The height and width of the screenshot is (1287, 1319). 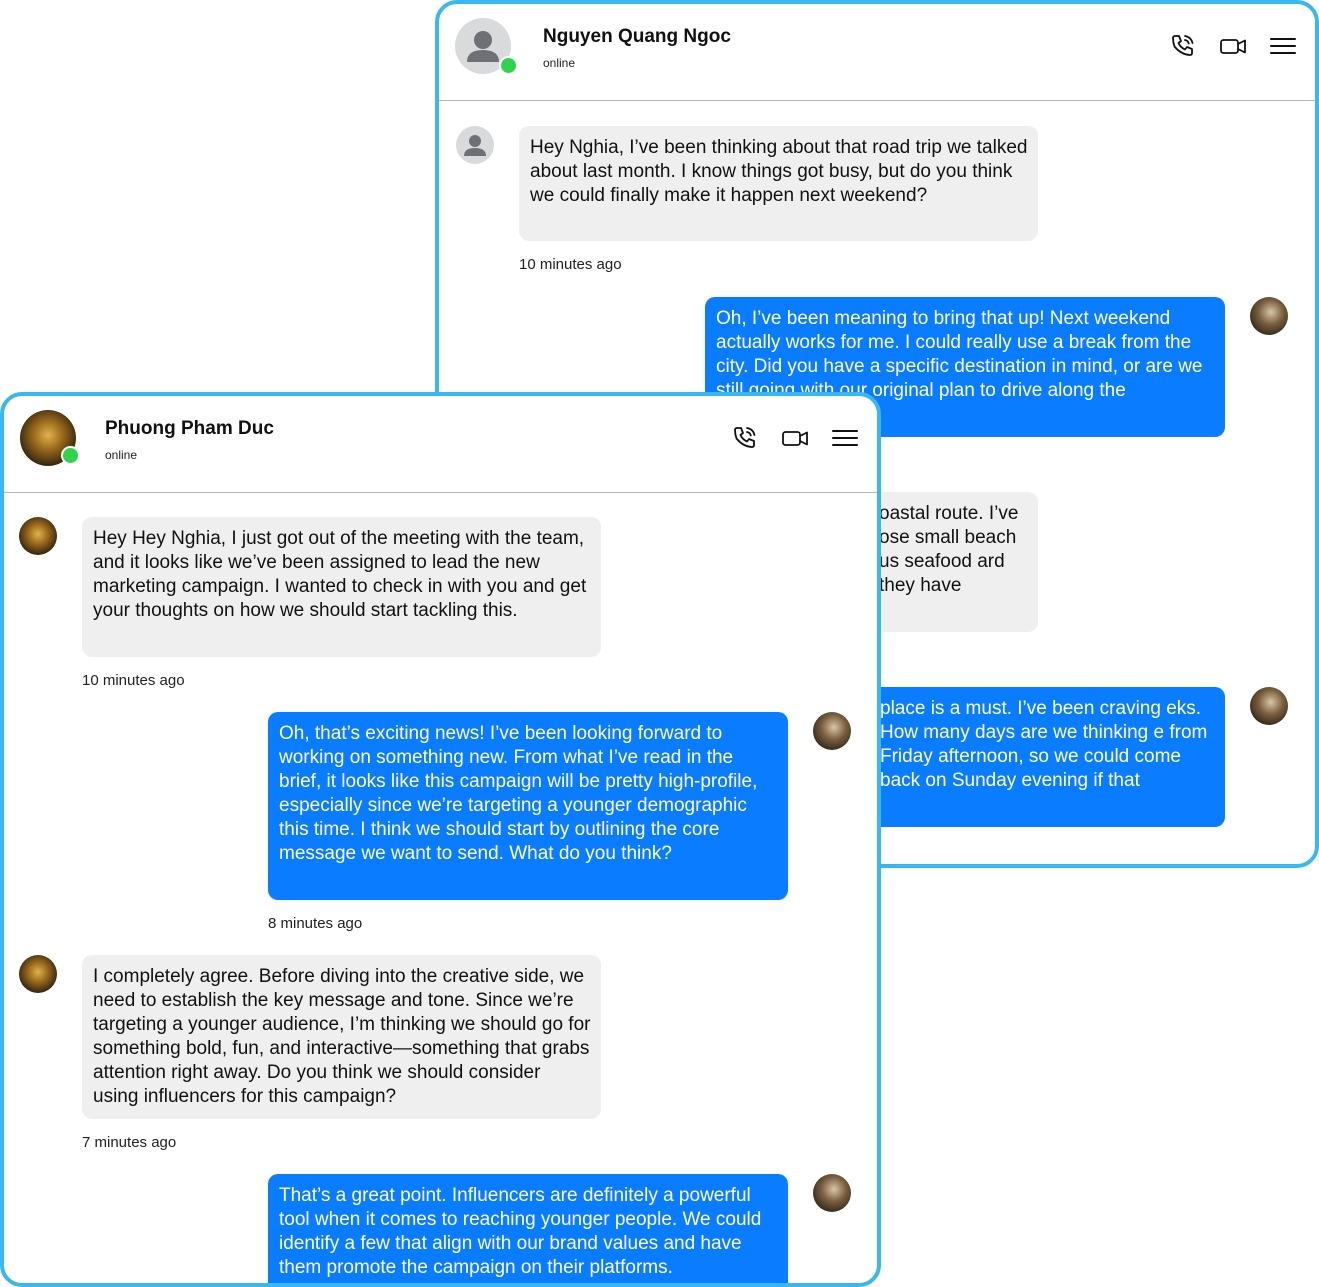 I want to click on user-silhouette-icon, so click(x=475, y=145).